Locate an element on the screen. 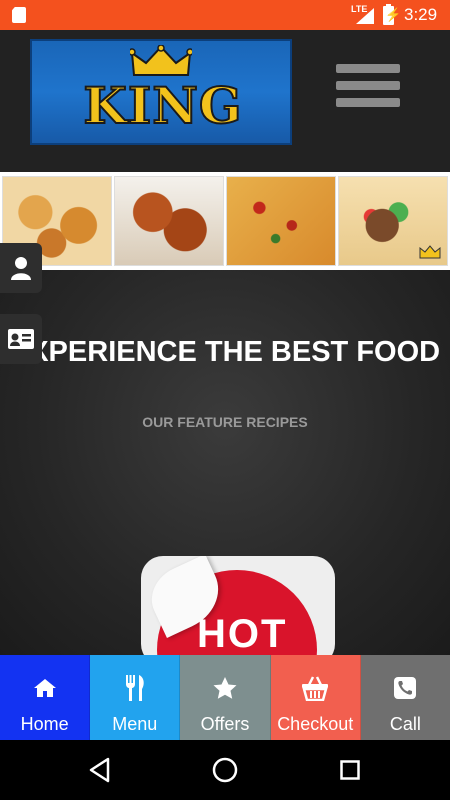  gyro-wrap-image is located at coordinates (393, 221).